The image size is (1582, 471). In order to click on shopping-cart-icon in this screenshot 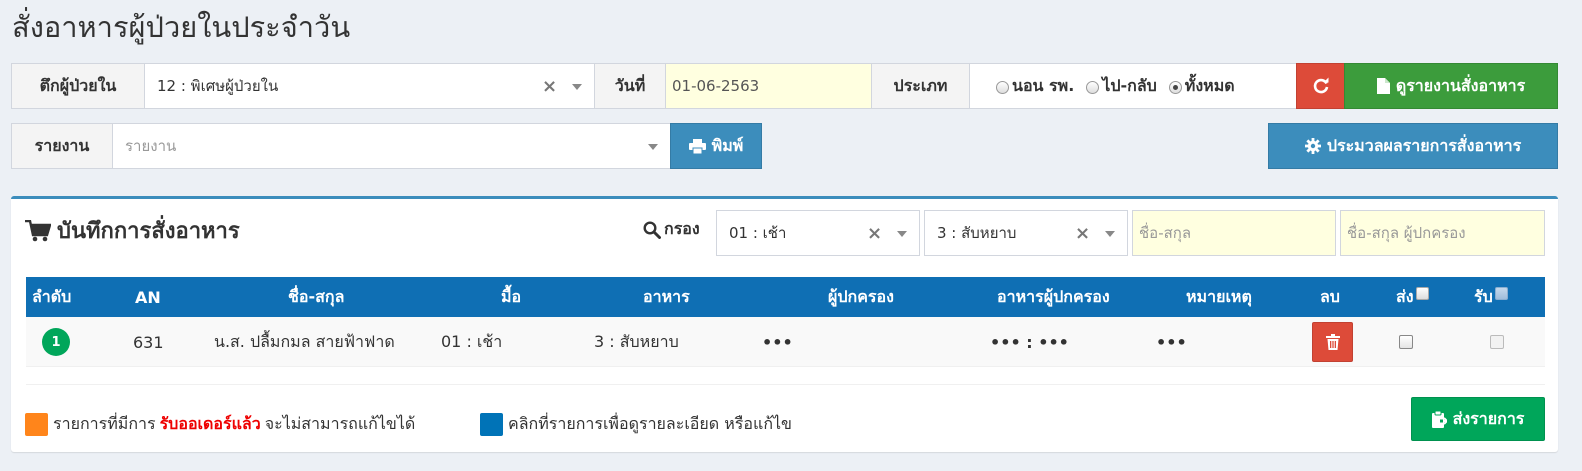, I will do `click(38, 230)`.